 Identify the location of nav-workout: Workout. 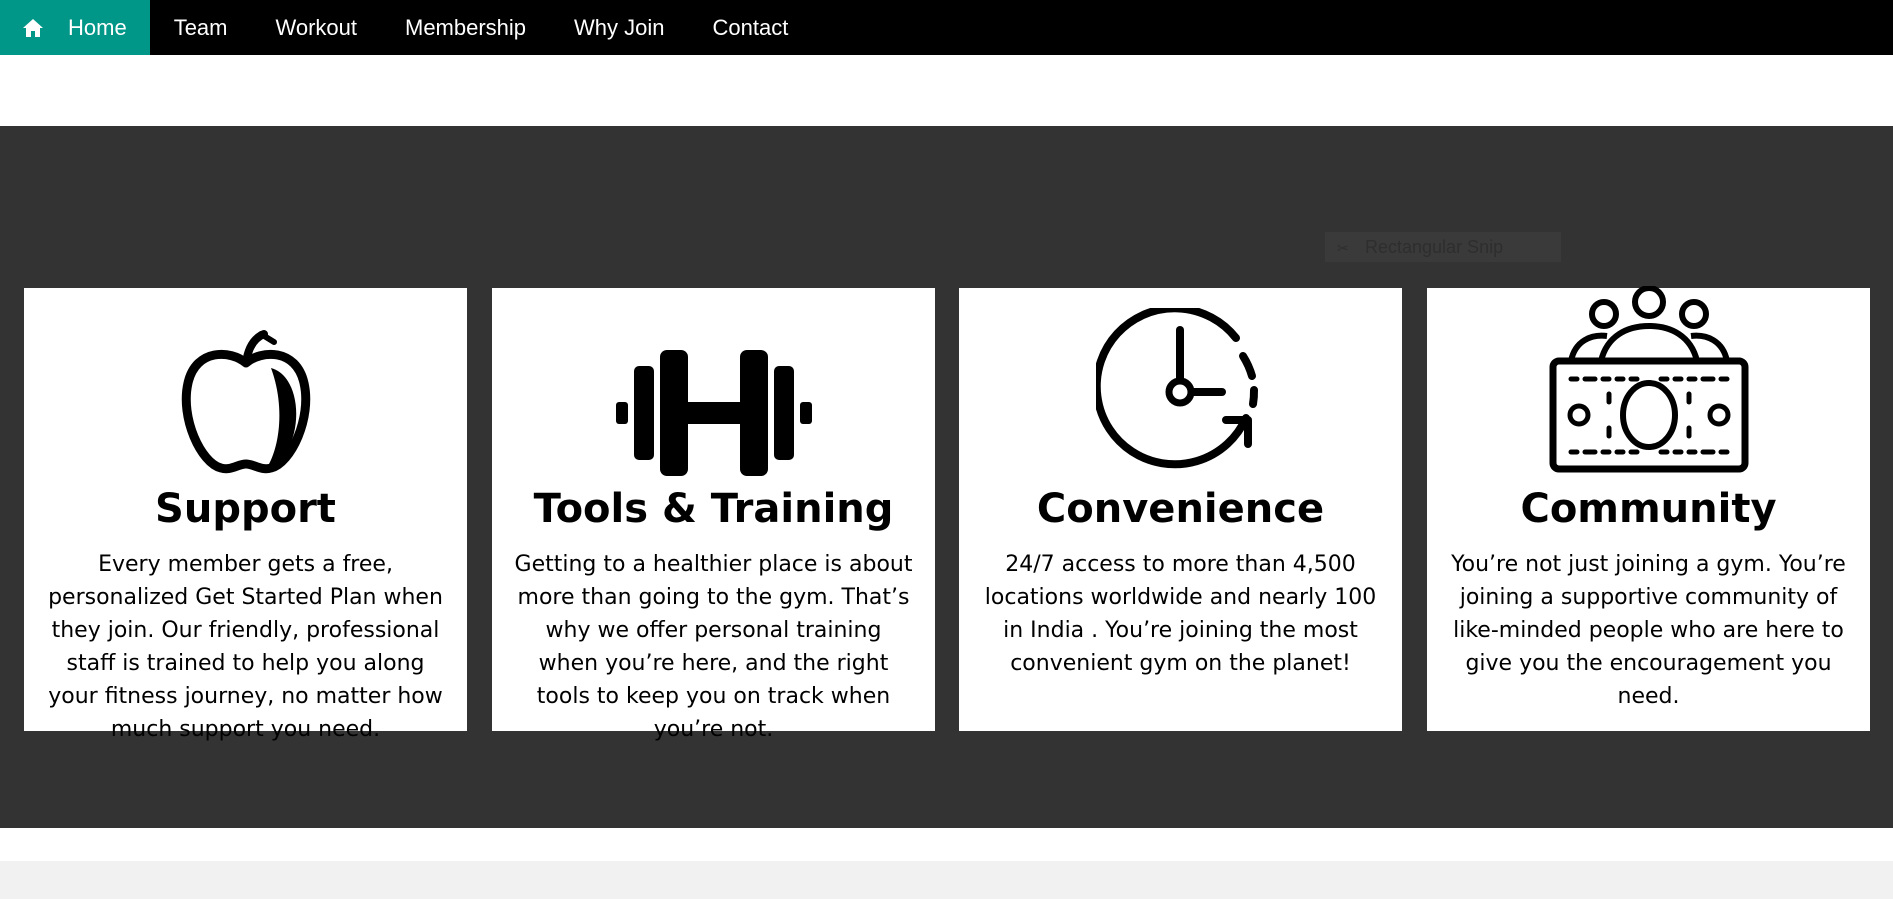
(316, 27).